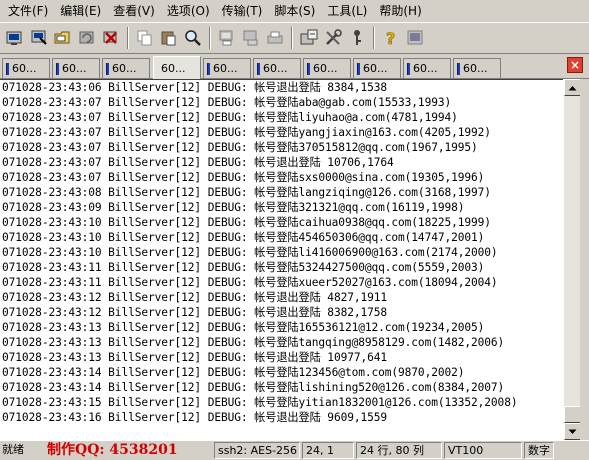 The image size is (589, 460). Describe the element at coordinates (347, 11) in the screenshot. I see `menu-tools: 工具(L)` at that location.